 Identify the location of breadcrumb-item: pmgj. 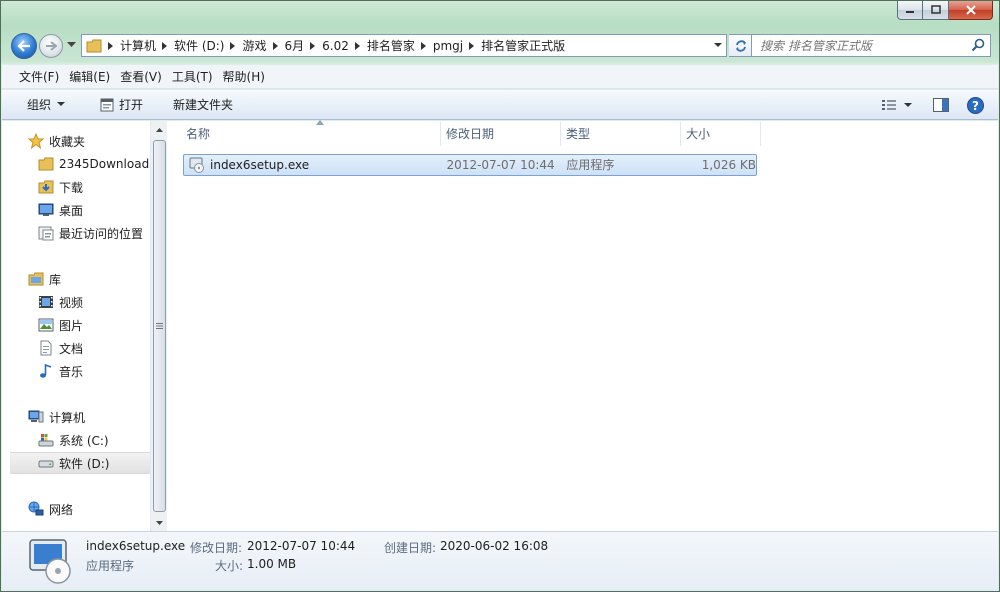
(451, 45).